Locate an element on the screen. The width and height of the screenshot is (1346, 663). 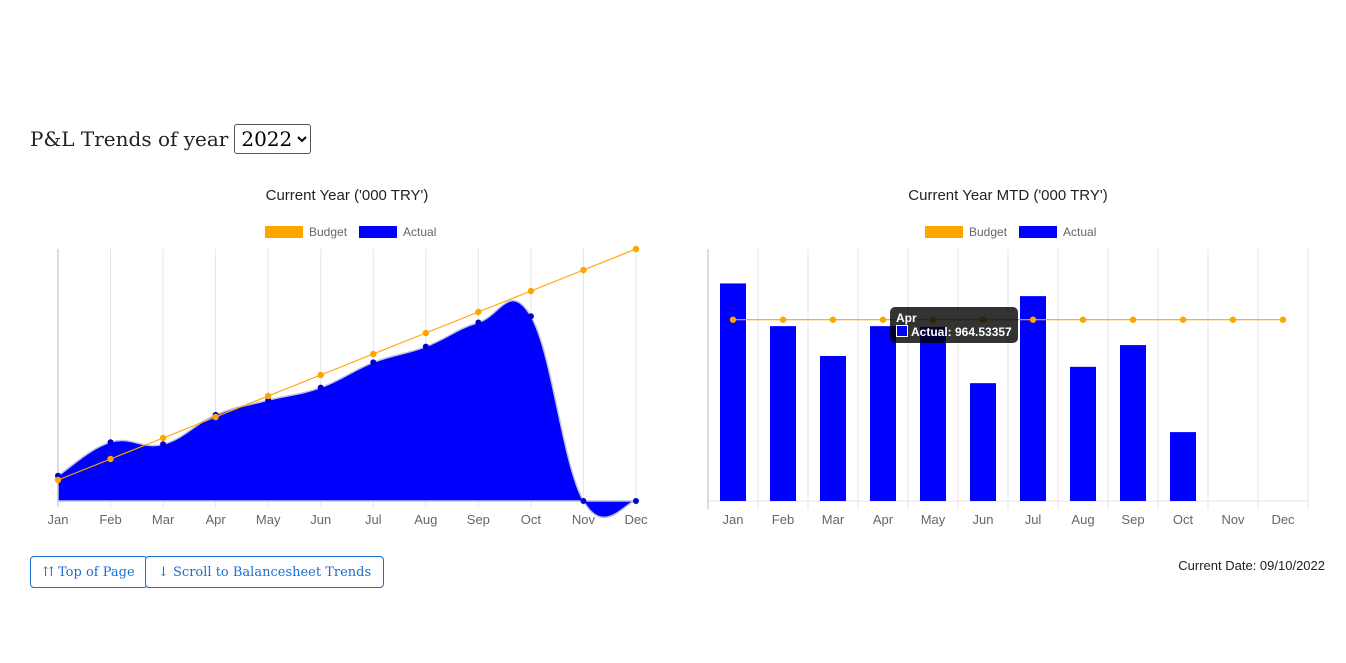
chart2-tooltip: Apr Actual: 964.53357 is located at coordinates (954, 325).